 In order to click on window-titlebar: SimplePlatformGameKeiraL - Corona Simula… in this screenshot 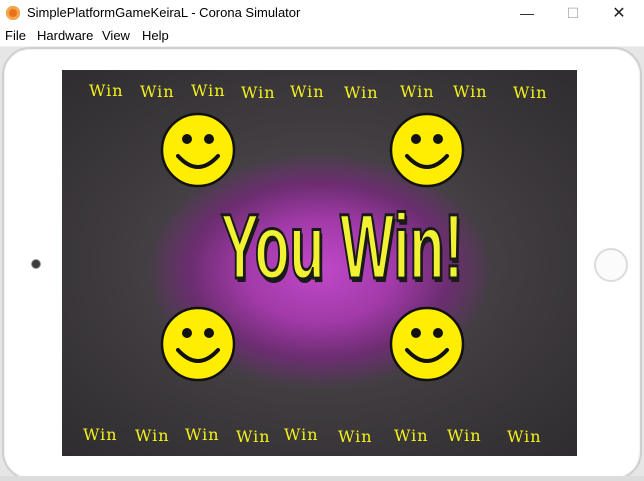, I will do `click(322, 13)`.